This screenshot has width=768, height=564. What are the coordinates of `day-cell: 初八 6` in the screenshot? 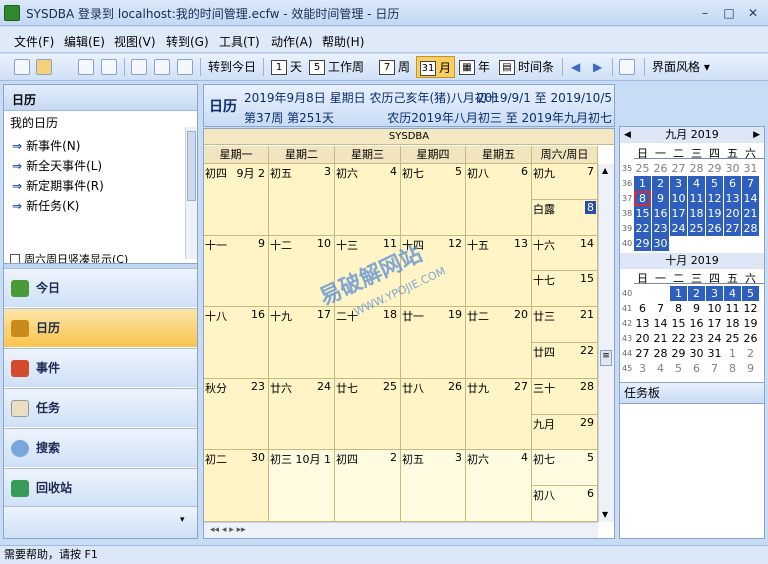 It's located at (499, 200).